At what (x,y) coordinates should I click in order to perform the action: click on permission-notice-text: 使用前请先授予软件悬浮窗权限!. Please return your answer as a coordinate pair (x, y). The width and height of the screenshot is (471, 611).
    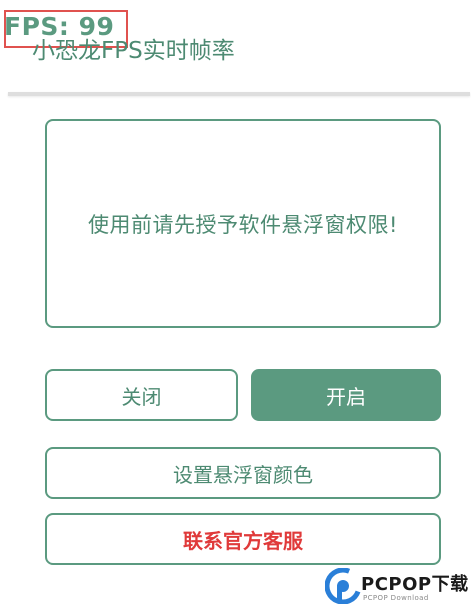
    Looking at the image, I should click on (243, 224).